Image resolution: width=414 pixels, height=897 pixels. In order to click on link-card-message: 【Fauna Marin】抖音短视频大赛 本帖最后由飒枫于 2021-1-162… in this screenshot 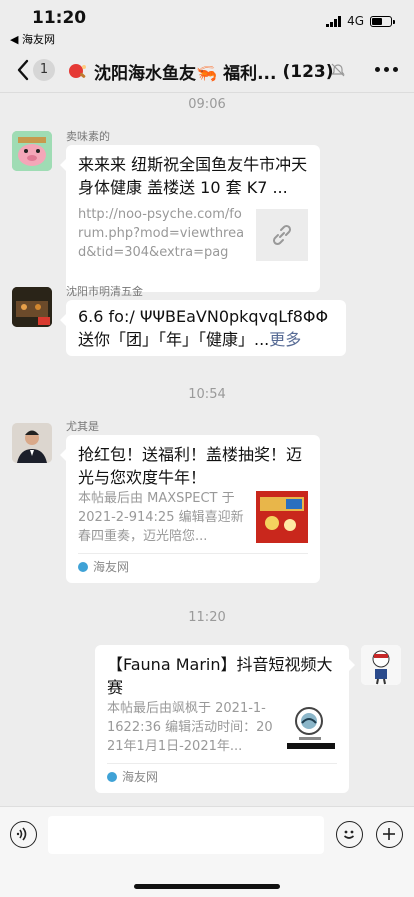, I will do `click(225, 719)`.